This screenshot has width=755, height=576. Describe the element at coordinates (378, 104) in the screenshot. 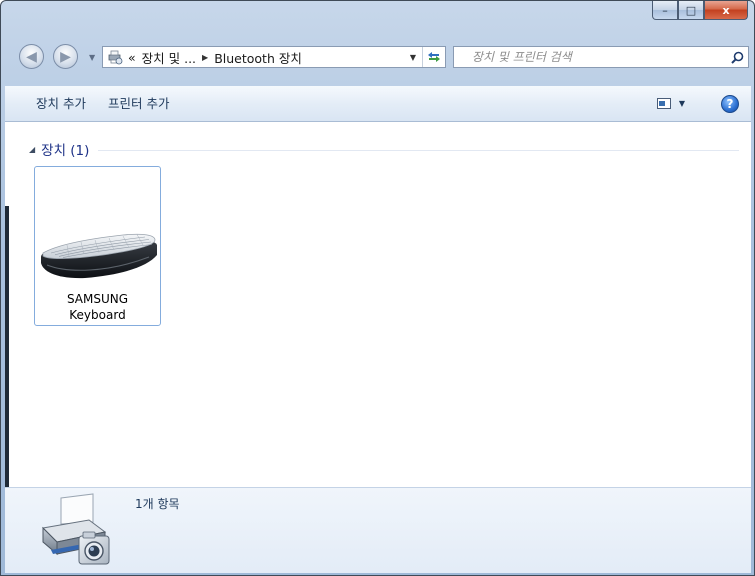

I see `command-bar: 장치 추가 프린터 추가 ▼ ?` at that location.